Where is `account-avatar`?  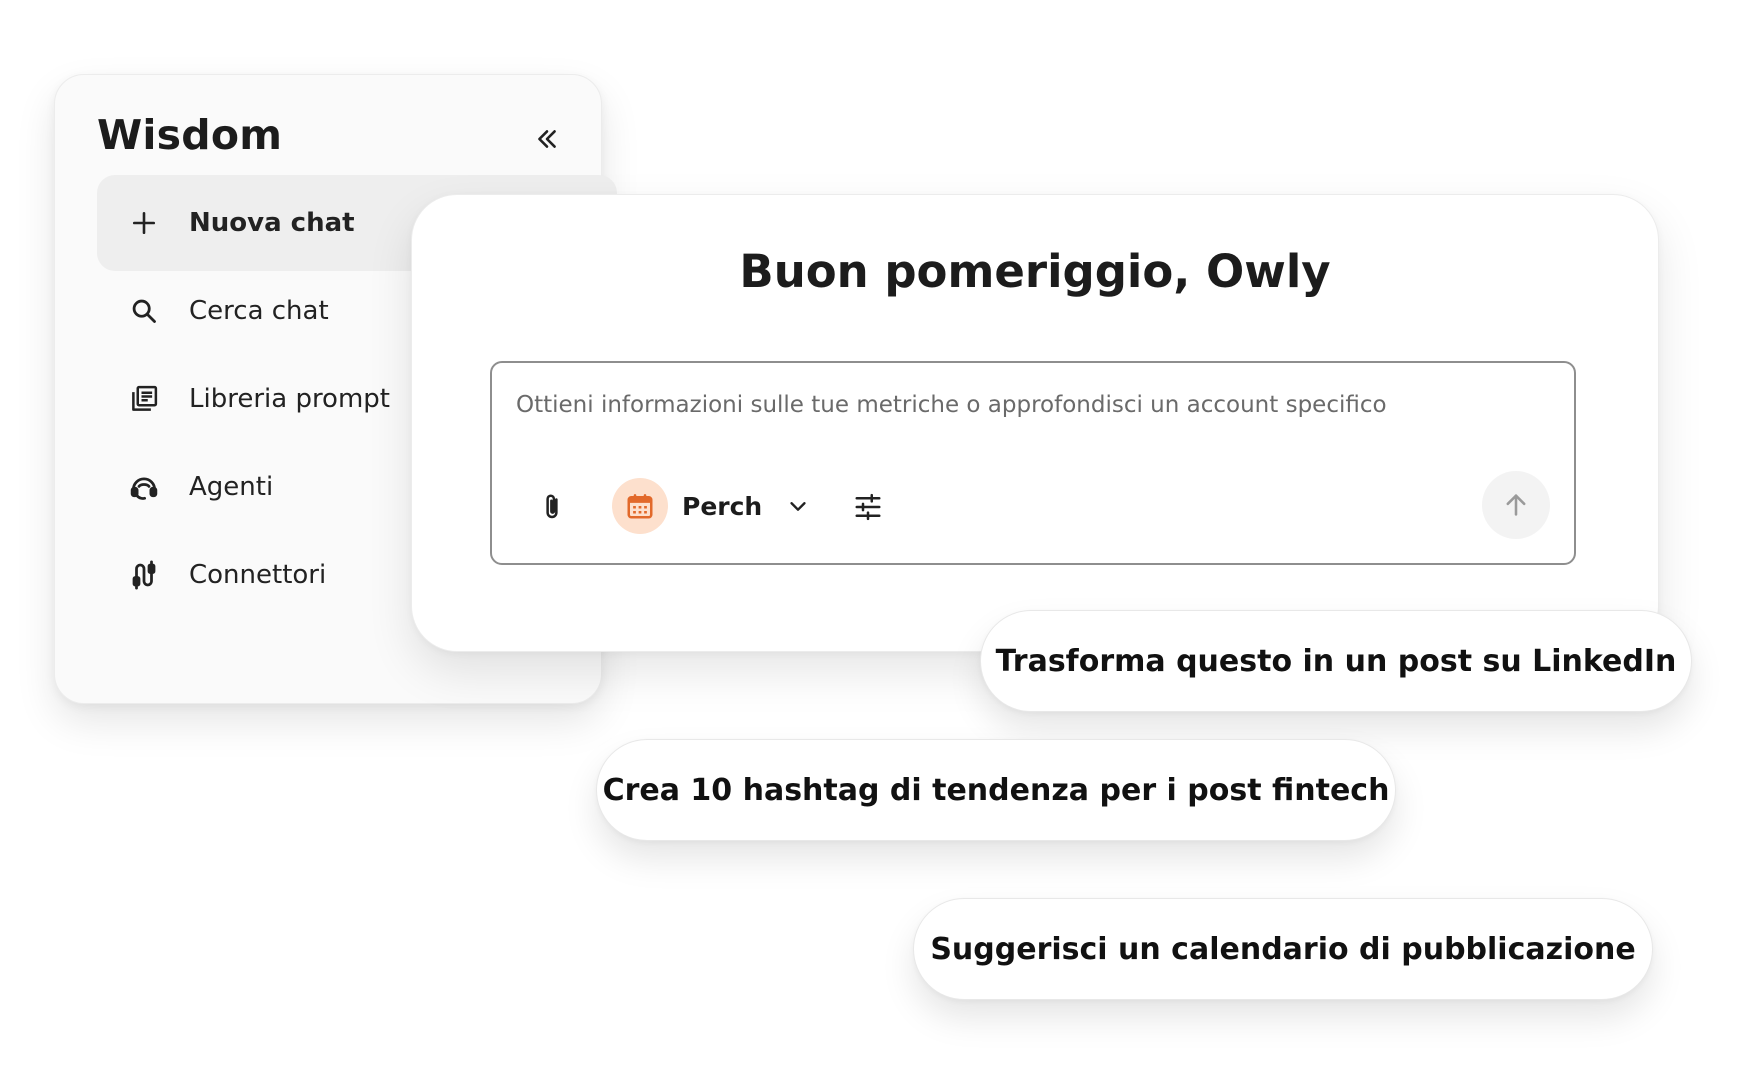 account-avatar is located at coordinates (640, 506).